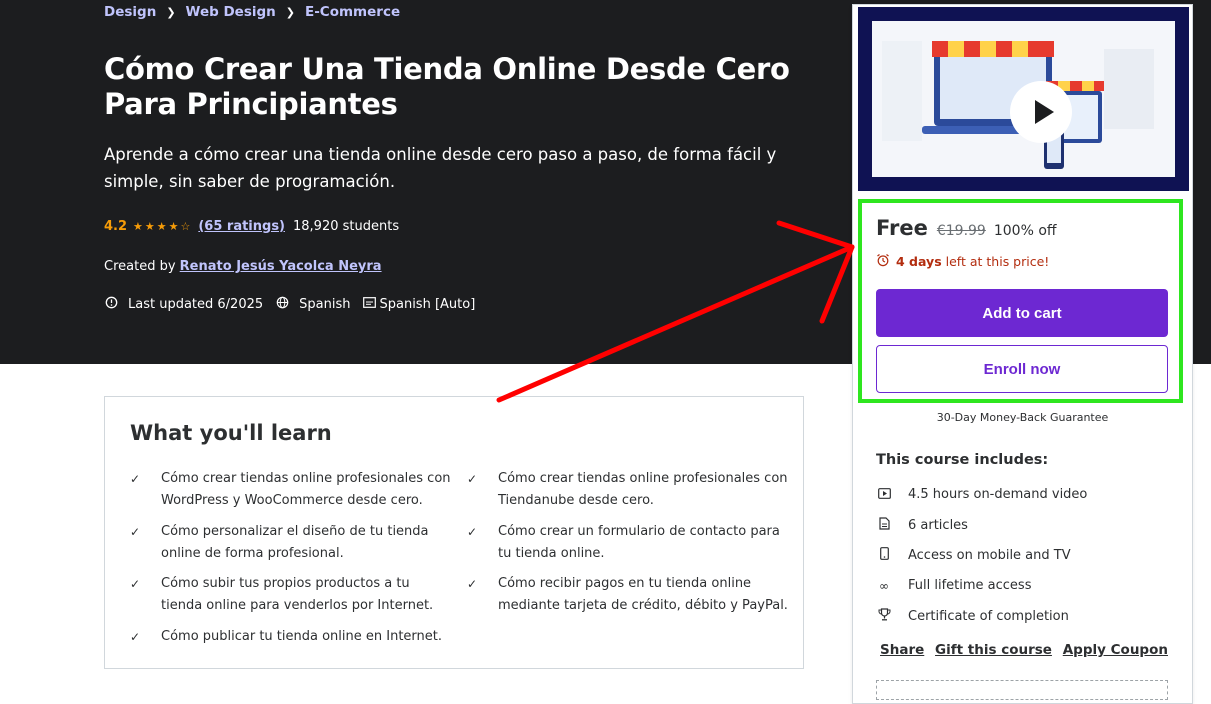  What do you see at coordinates (953, 585) in the screenshot?
I see `include-item: ∞ Full lifetime access` at bounding box center [953, 585].